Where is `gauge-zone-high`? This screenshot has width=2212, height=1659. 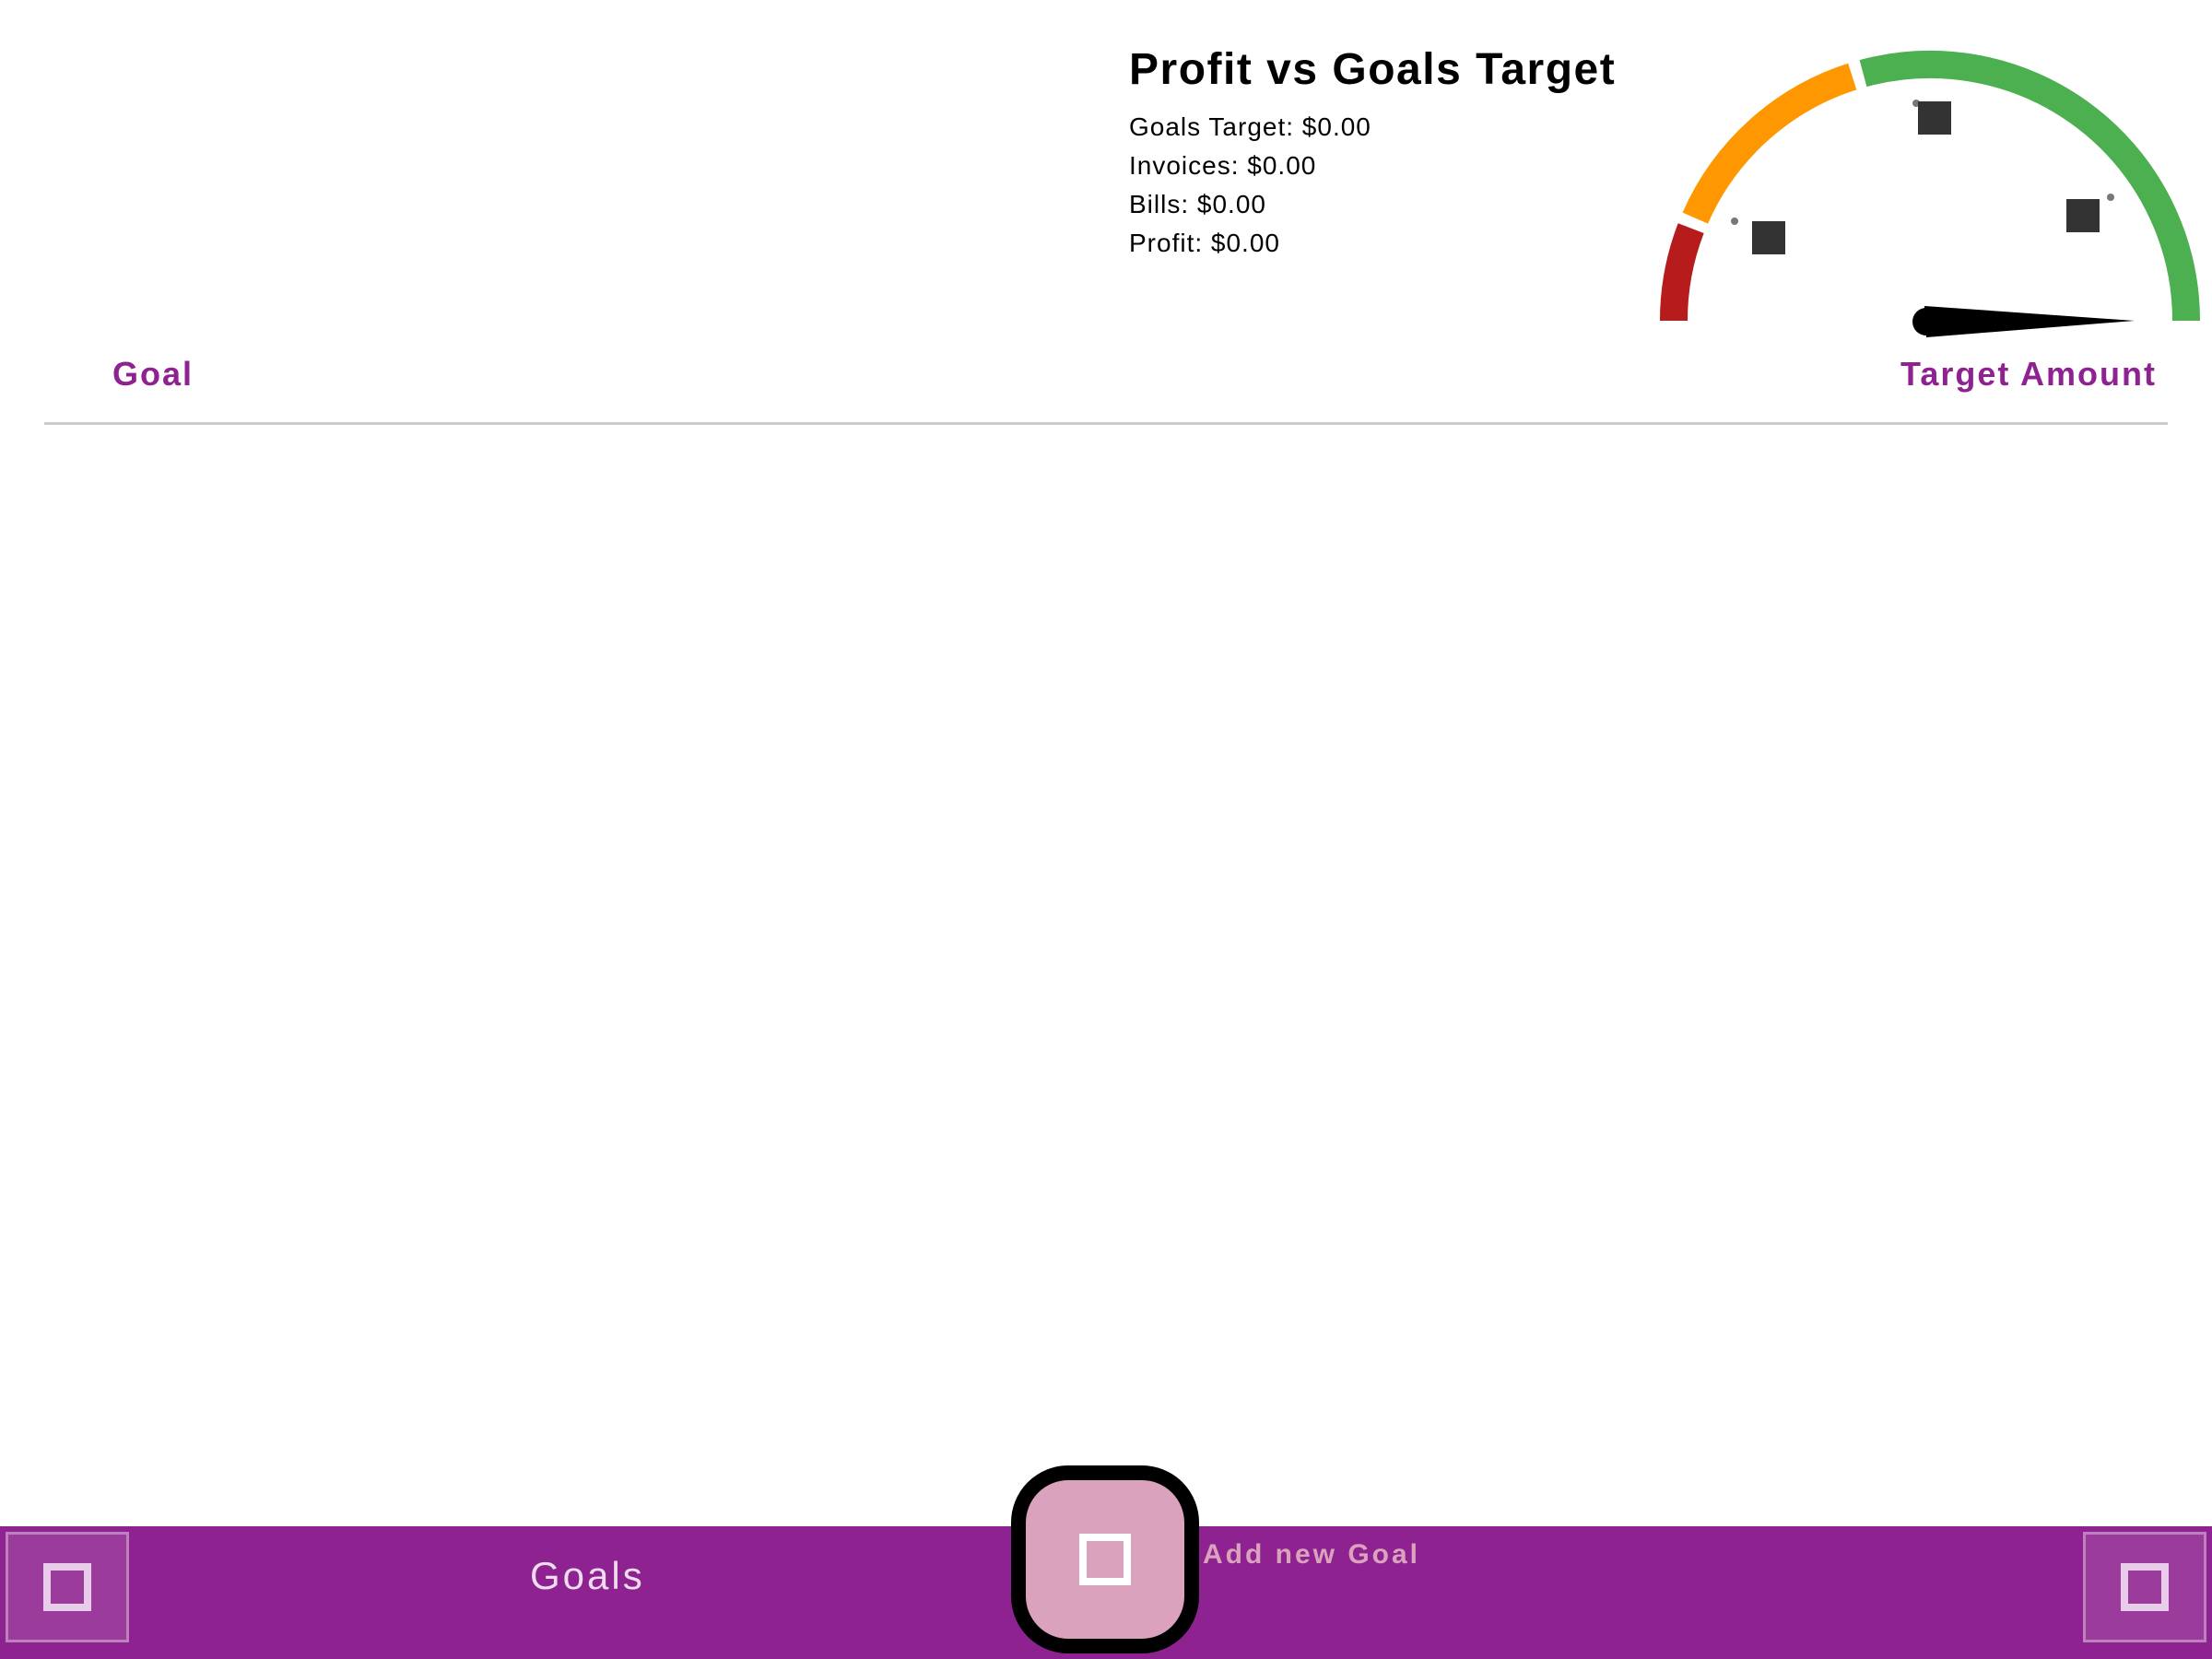 gauge-zone-high is located at coordinates (2029, 186).